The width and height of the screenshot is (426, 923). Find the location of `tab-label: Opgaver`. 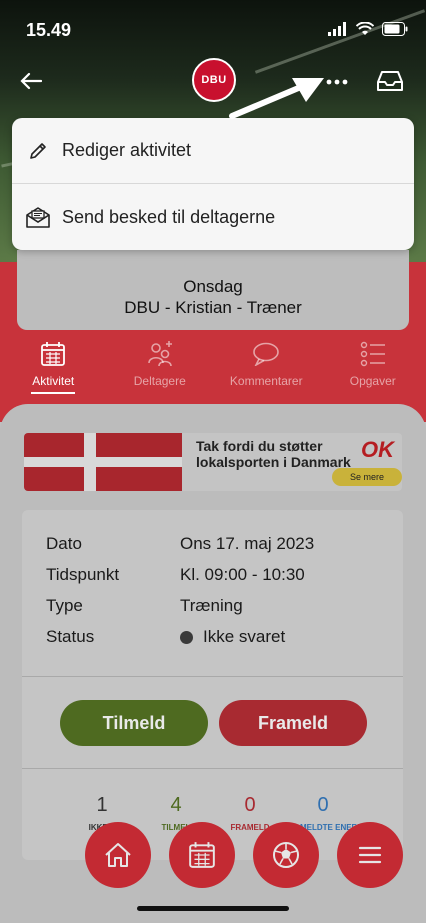

tab-label: Opgaver is located at coordinates (372, 381).